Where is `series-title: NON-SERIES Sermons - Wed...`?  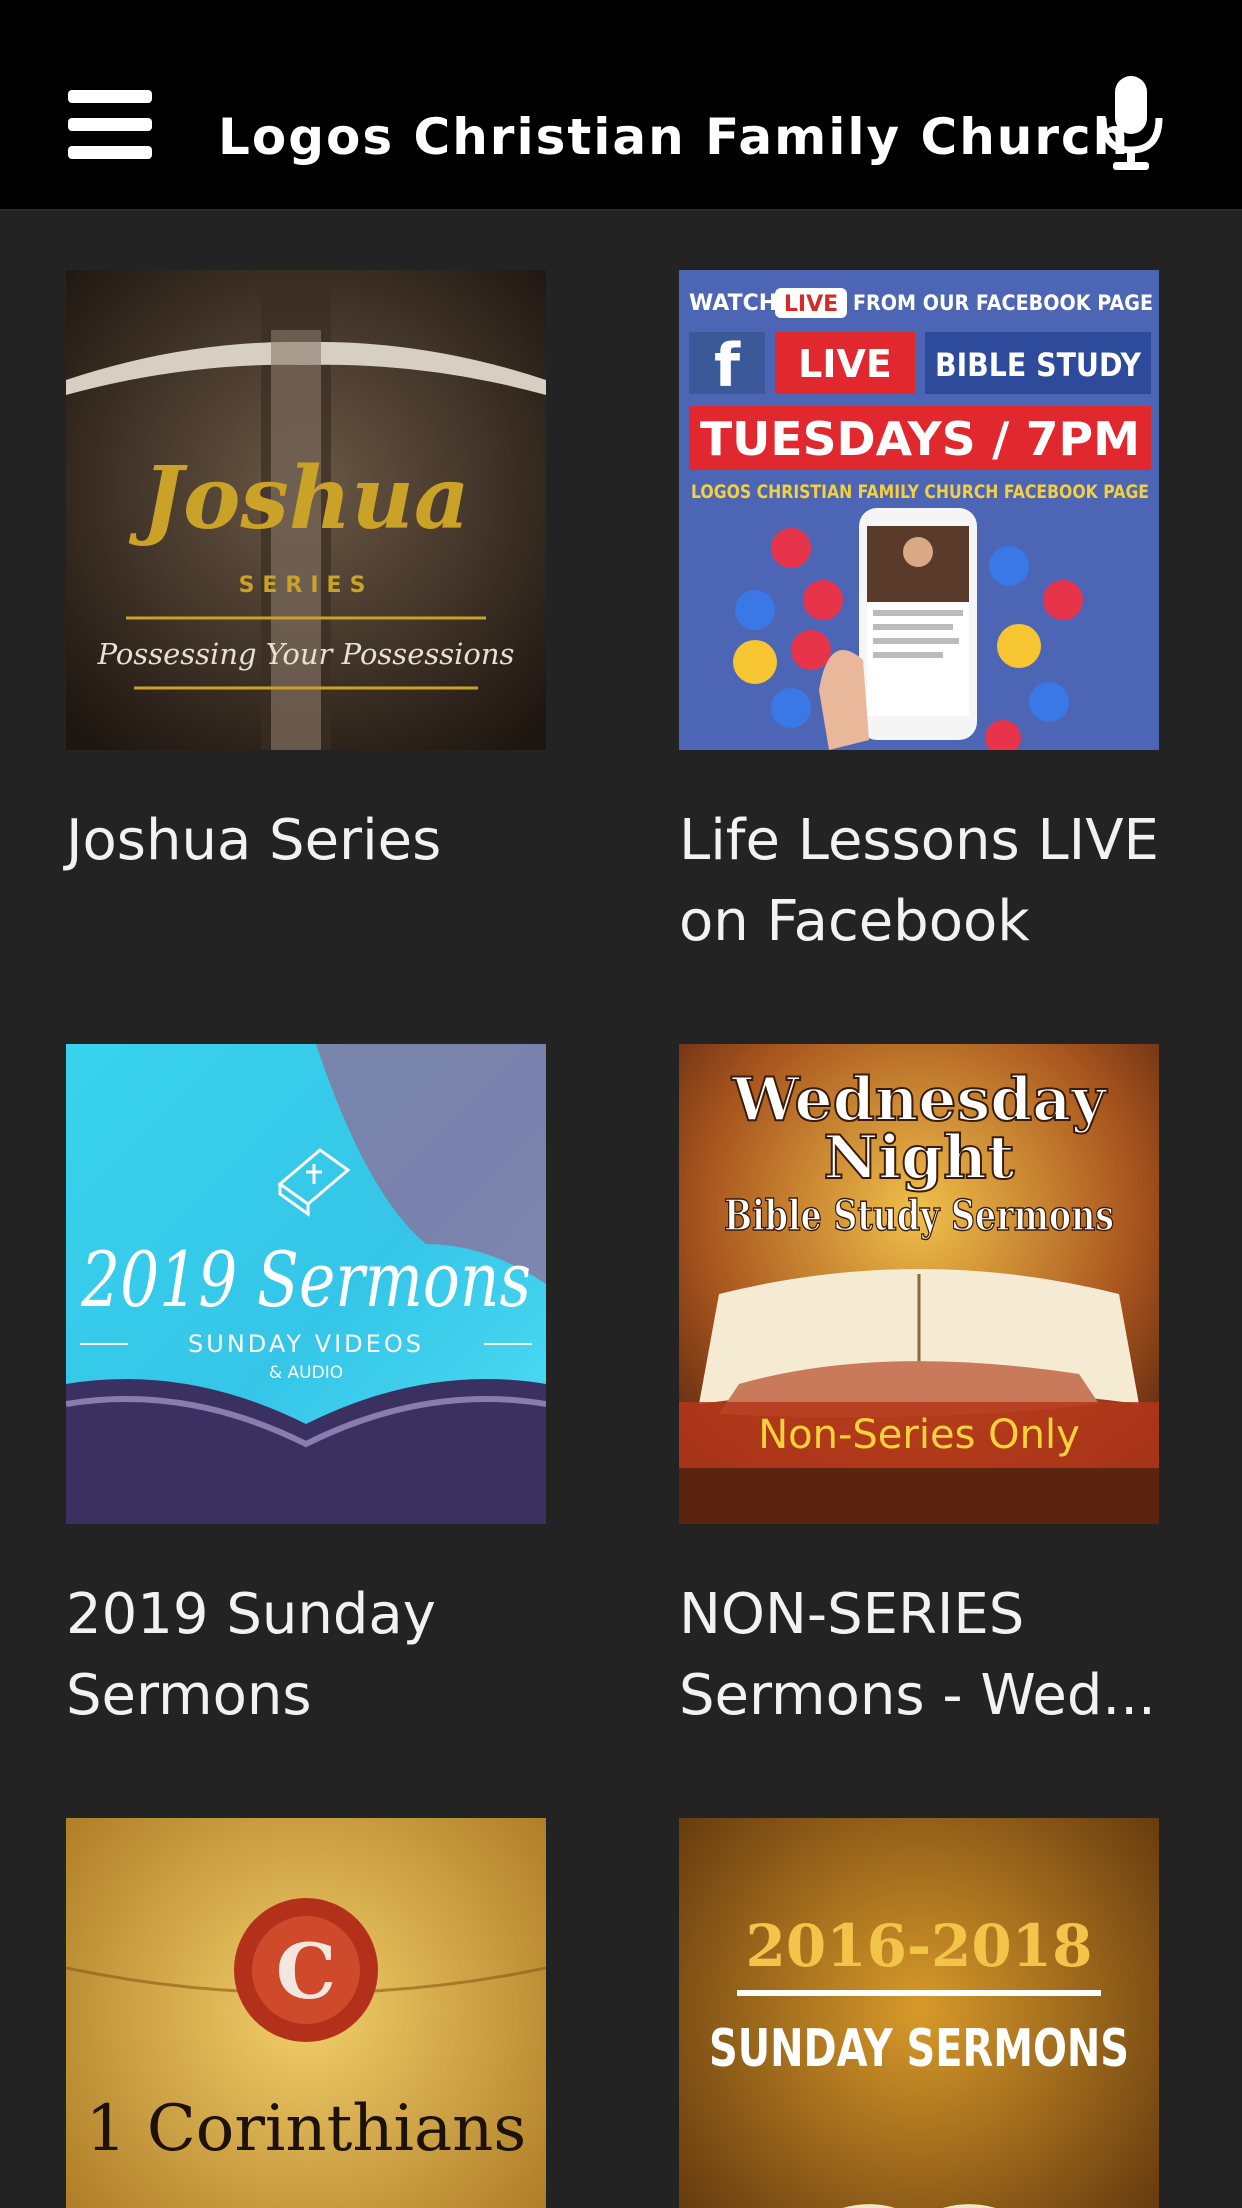 series-title: NON-SERIES Sermons - Wed... is located at coordinates (917, 1655).